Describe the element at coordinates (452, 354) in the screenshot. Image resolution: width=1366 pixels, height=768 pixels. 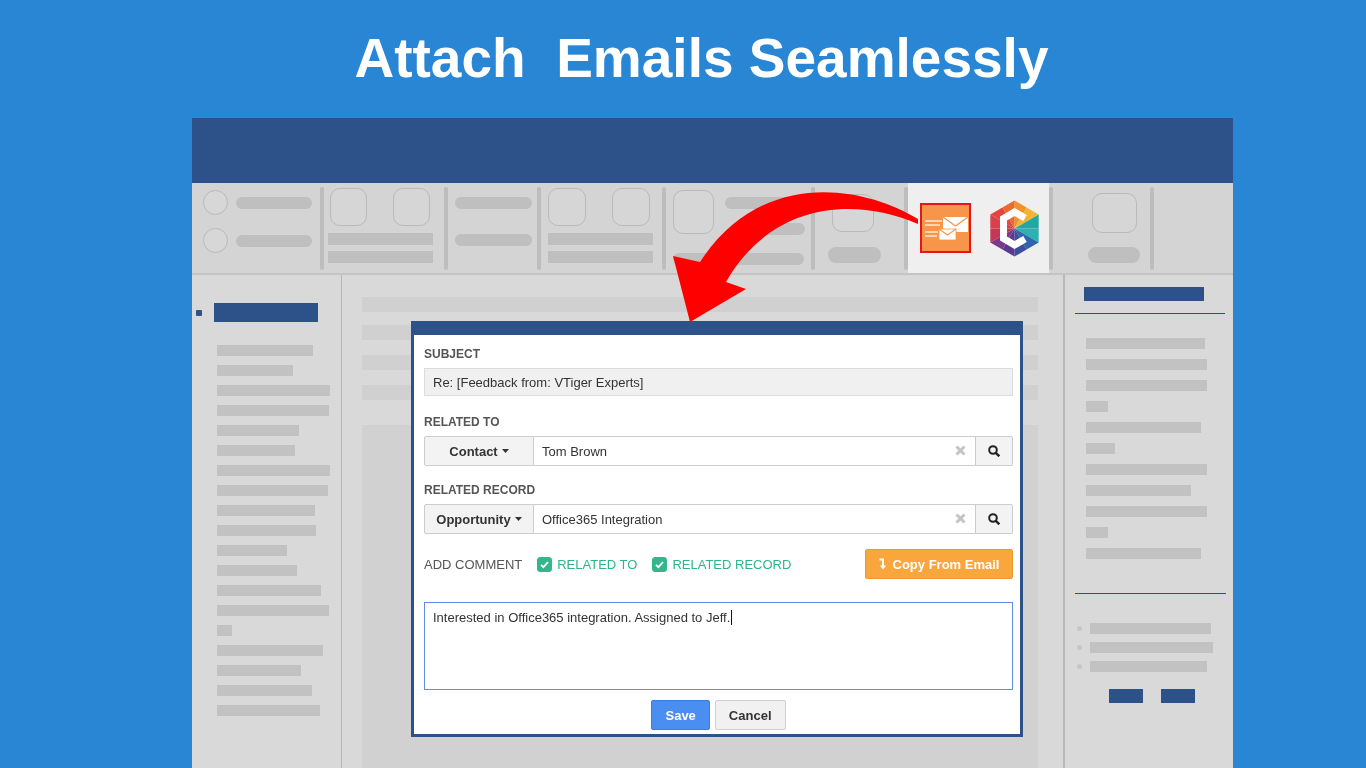
I see `field-label: SUBJECT` at that location.